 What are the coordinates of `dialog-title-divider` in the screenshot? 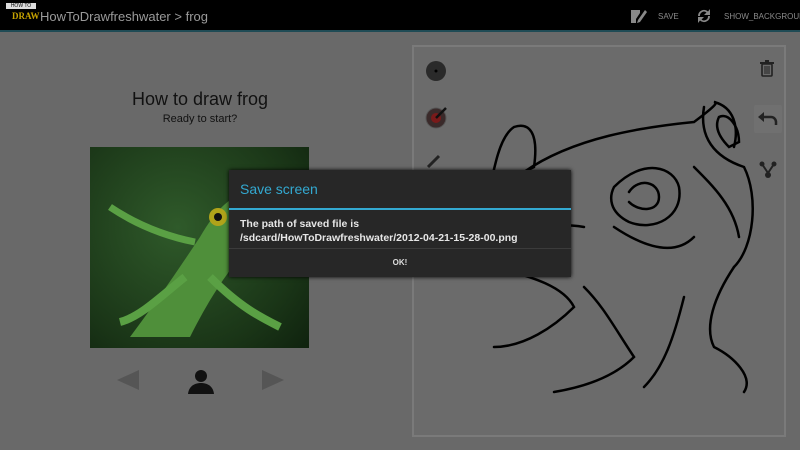 It's located at (400, 209).